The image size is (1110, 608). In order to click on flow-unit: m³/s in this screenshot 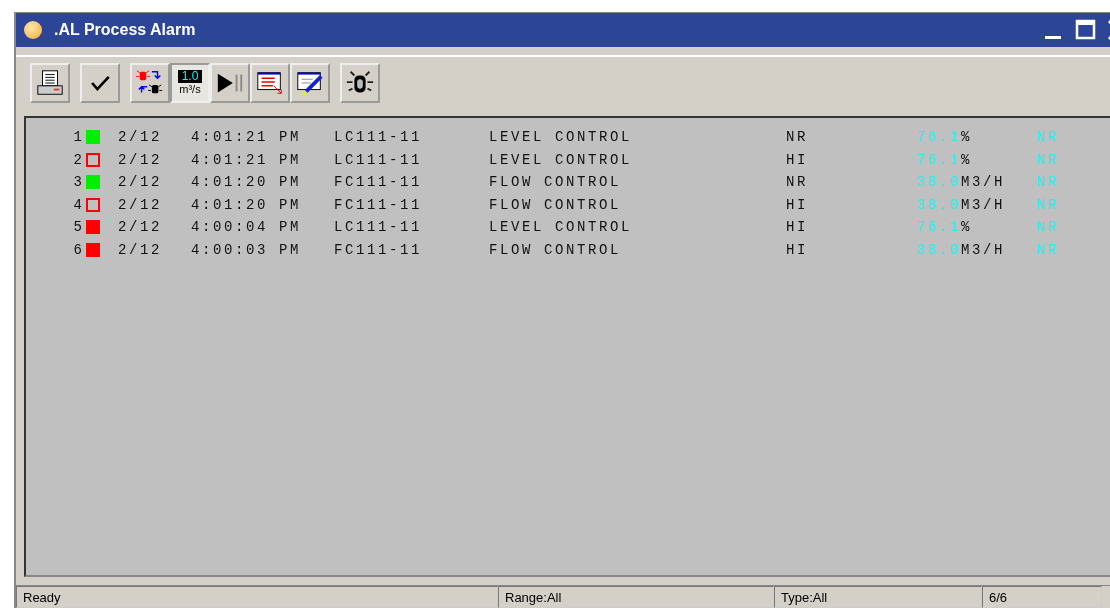, I will do `click(190, 89)`.